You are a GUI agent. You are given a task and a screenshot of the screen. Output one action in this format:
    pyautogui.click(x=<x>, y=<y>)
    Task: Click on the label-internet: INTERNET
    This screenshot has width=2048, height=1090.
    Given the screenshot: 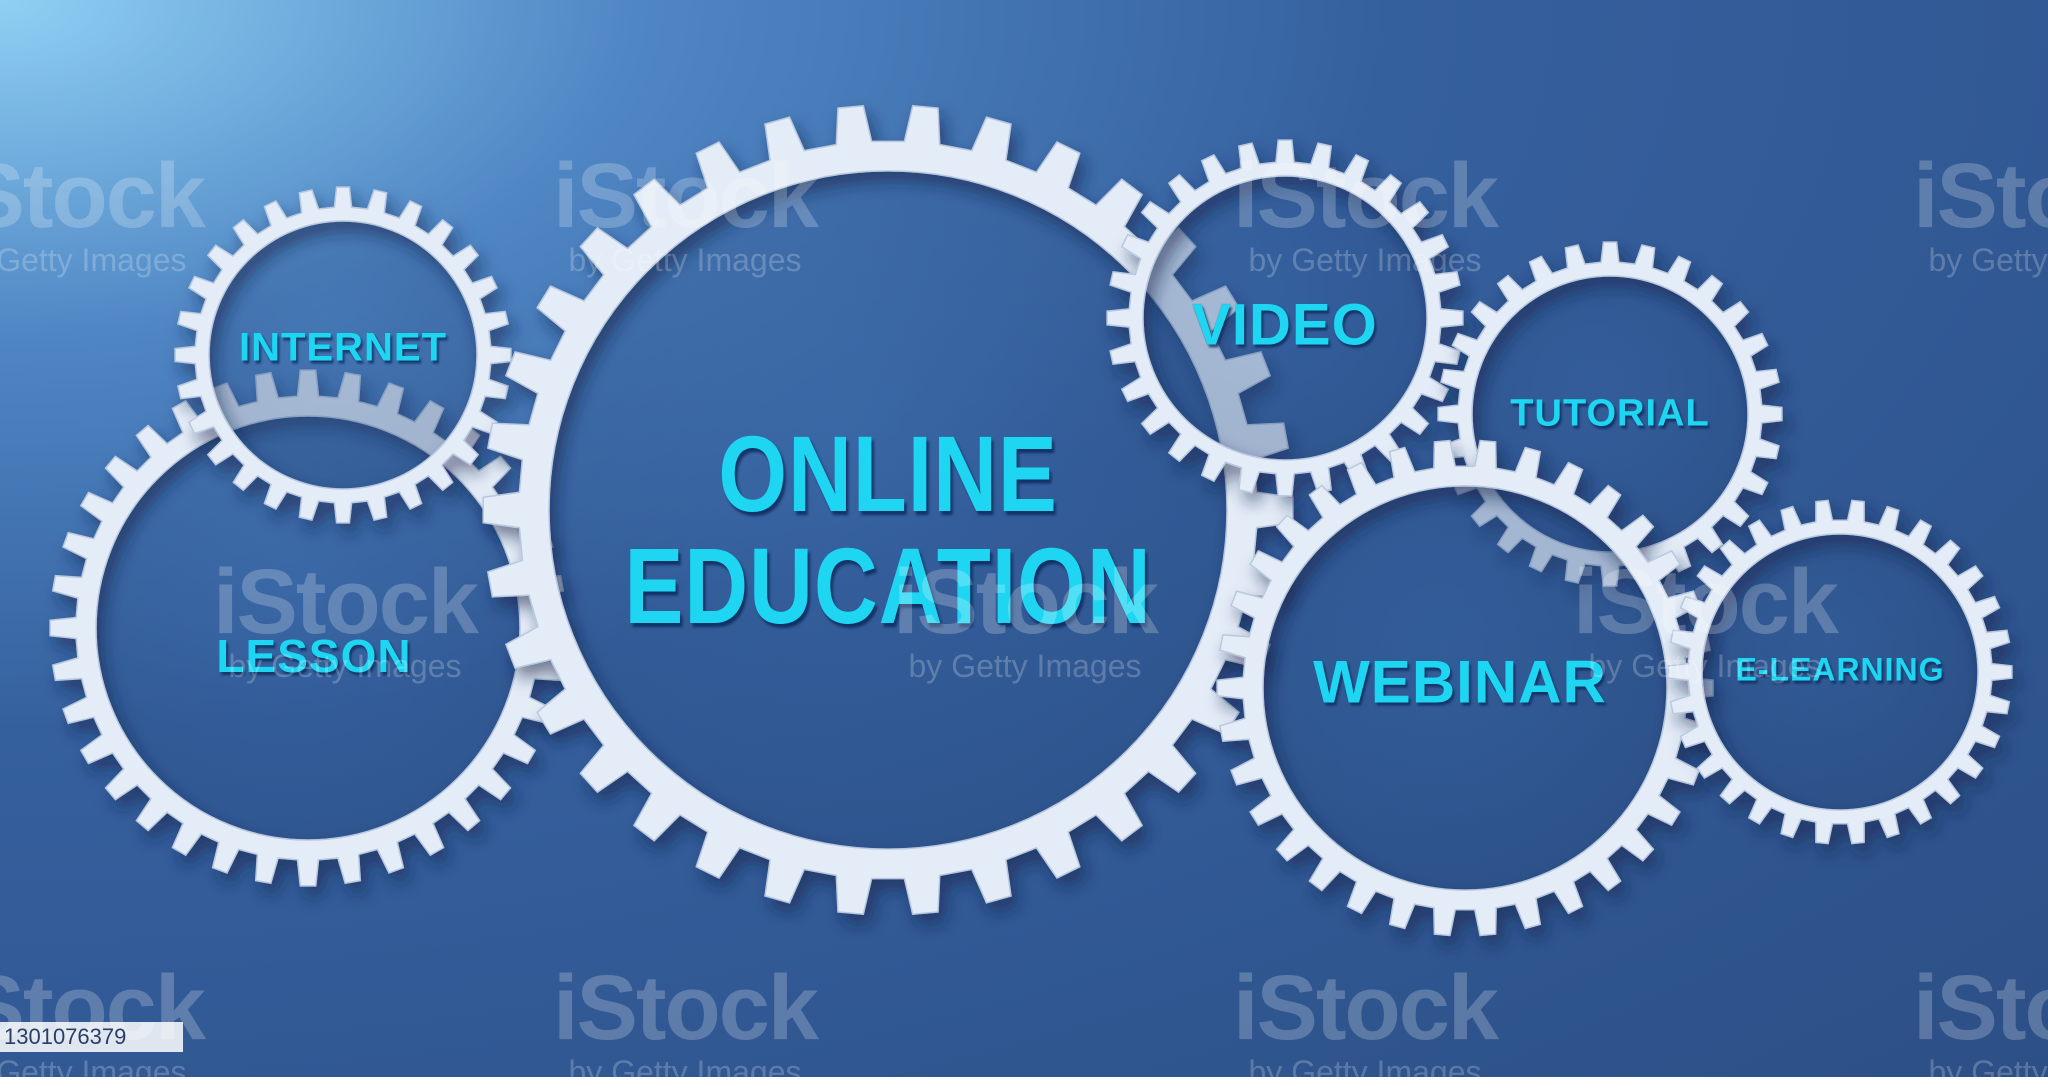 What is the action you would take?
    pyautogui.click(x=343, y=347)
    